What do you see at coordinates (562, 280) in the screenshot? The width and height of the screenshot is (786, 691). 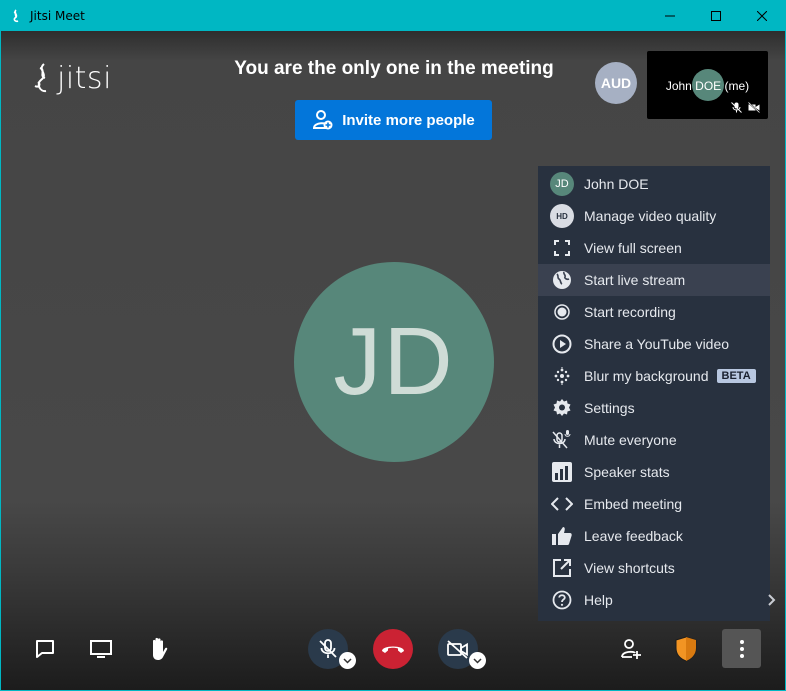 I see `globe-icon` at bounding box center [562, 280].